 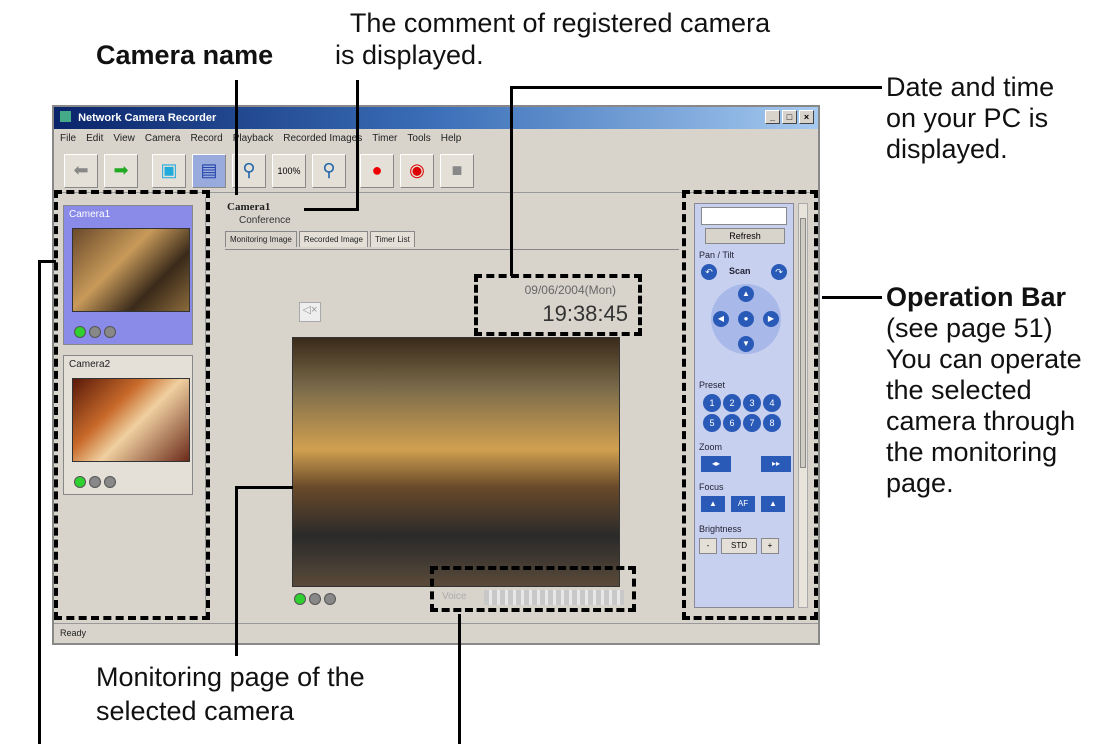 I want to click on record-info-button: ◉, so click(x=417, y=170).